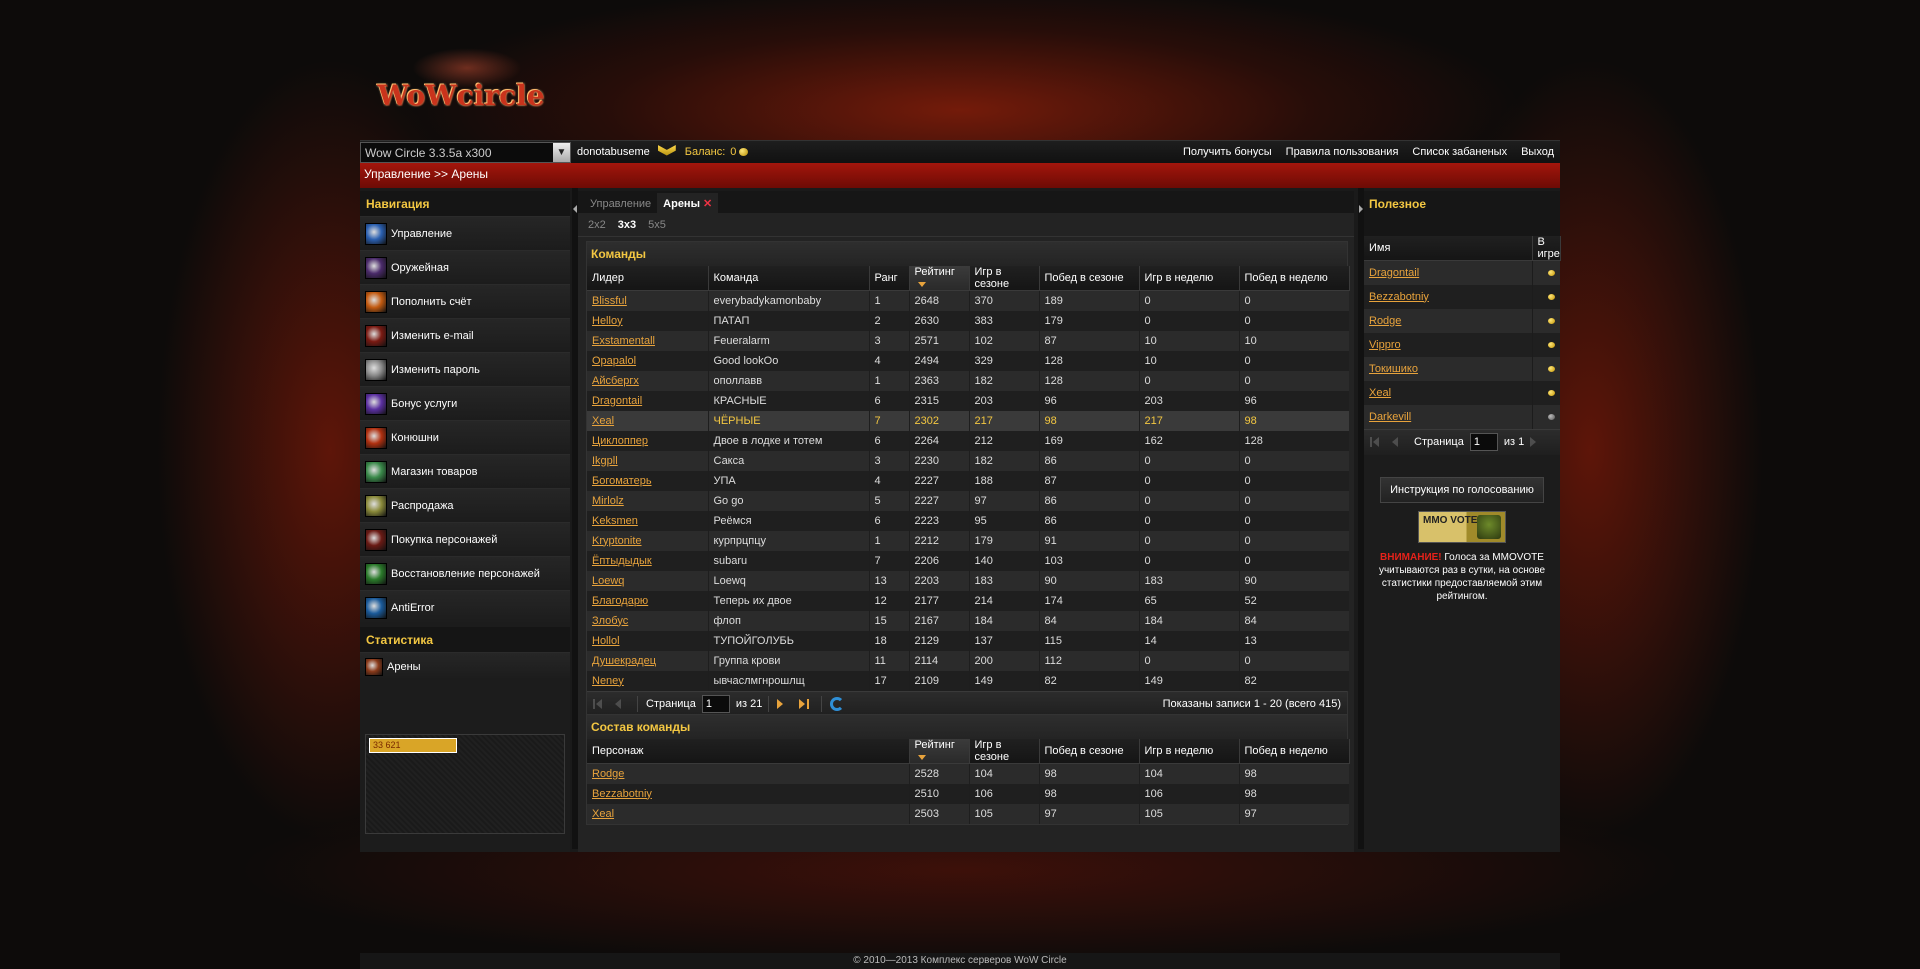 The image size is (1920, 969). I want to click on leader-link: Exstamentall, so click(623, 341).